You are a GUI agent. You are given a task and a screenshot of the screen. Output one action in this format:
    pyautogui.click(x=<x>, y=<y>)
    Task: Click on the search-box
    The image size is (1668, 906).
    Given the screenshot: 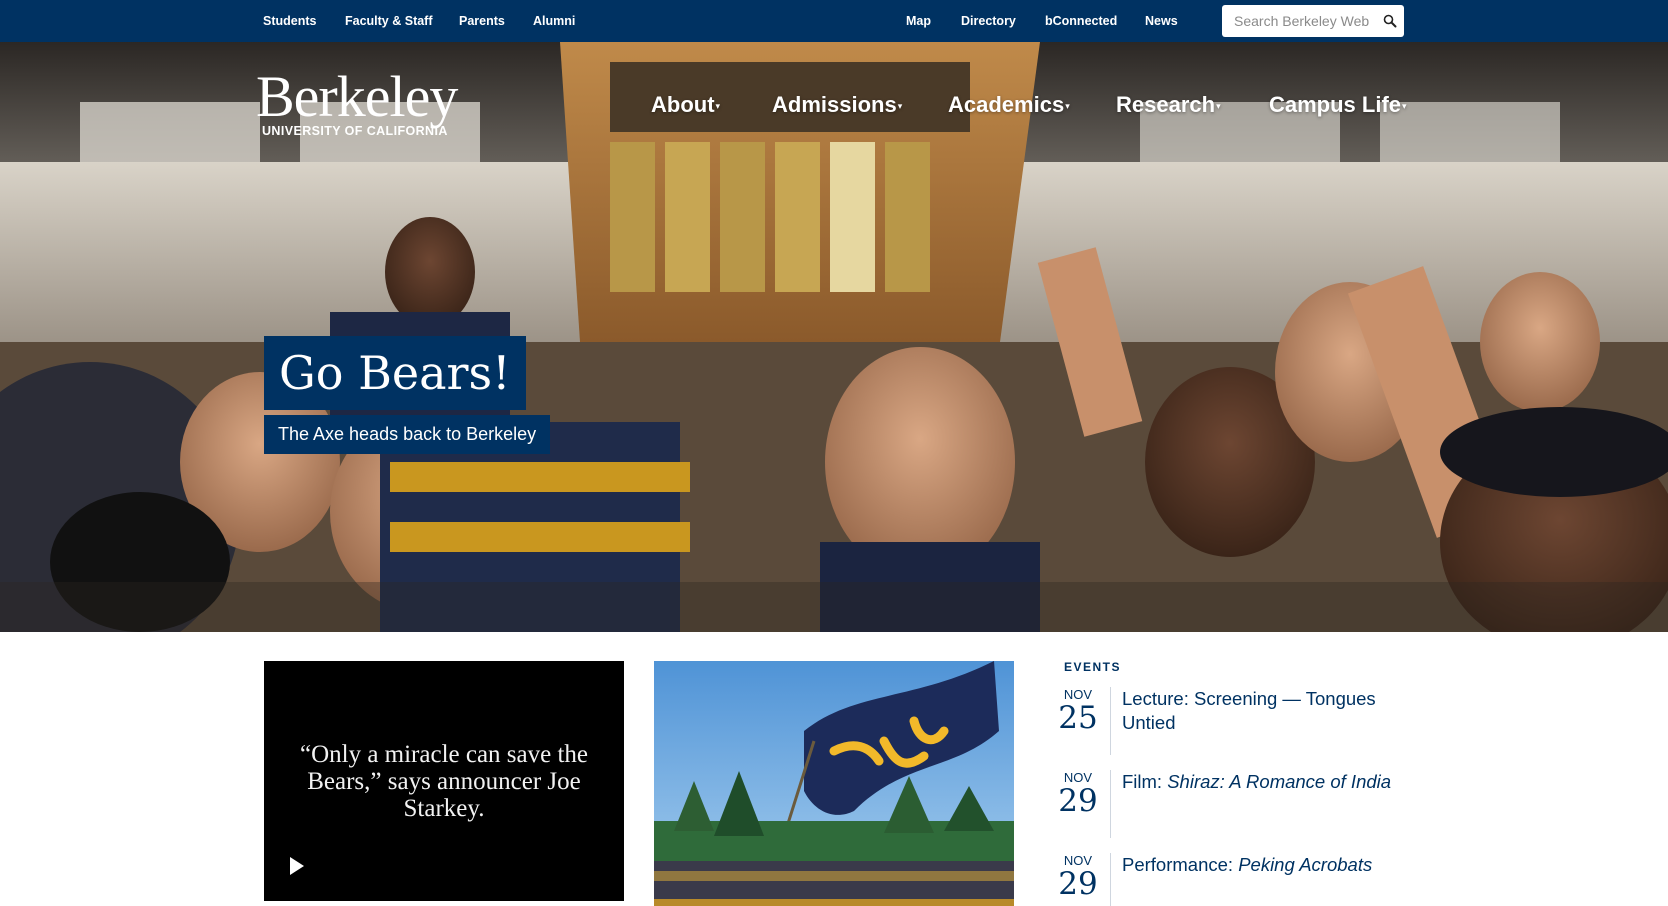 What is the action you would take?
    pyautogui.click(x=1313, y=21)
    